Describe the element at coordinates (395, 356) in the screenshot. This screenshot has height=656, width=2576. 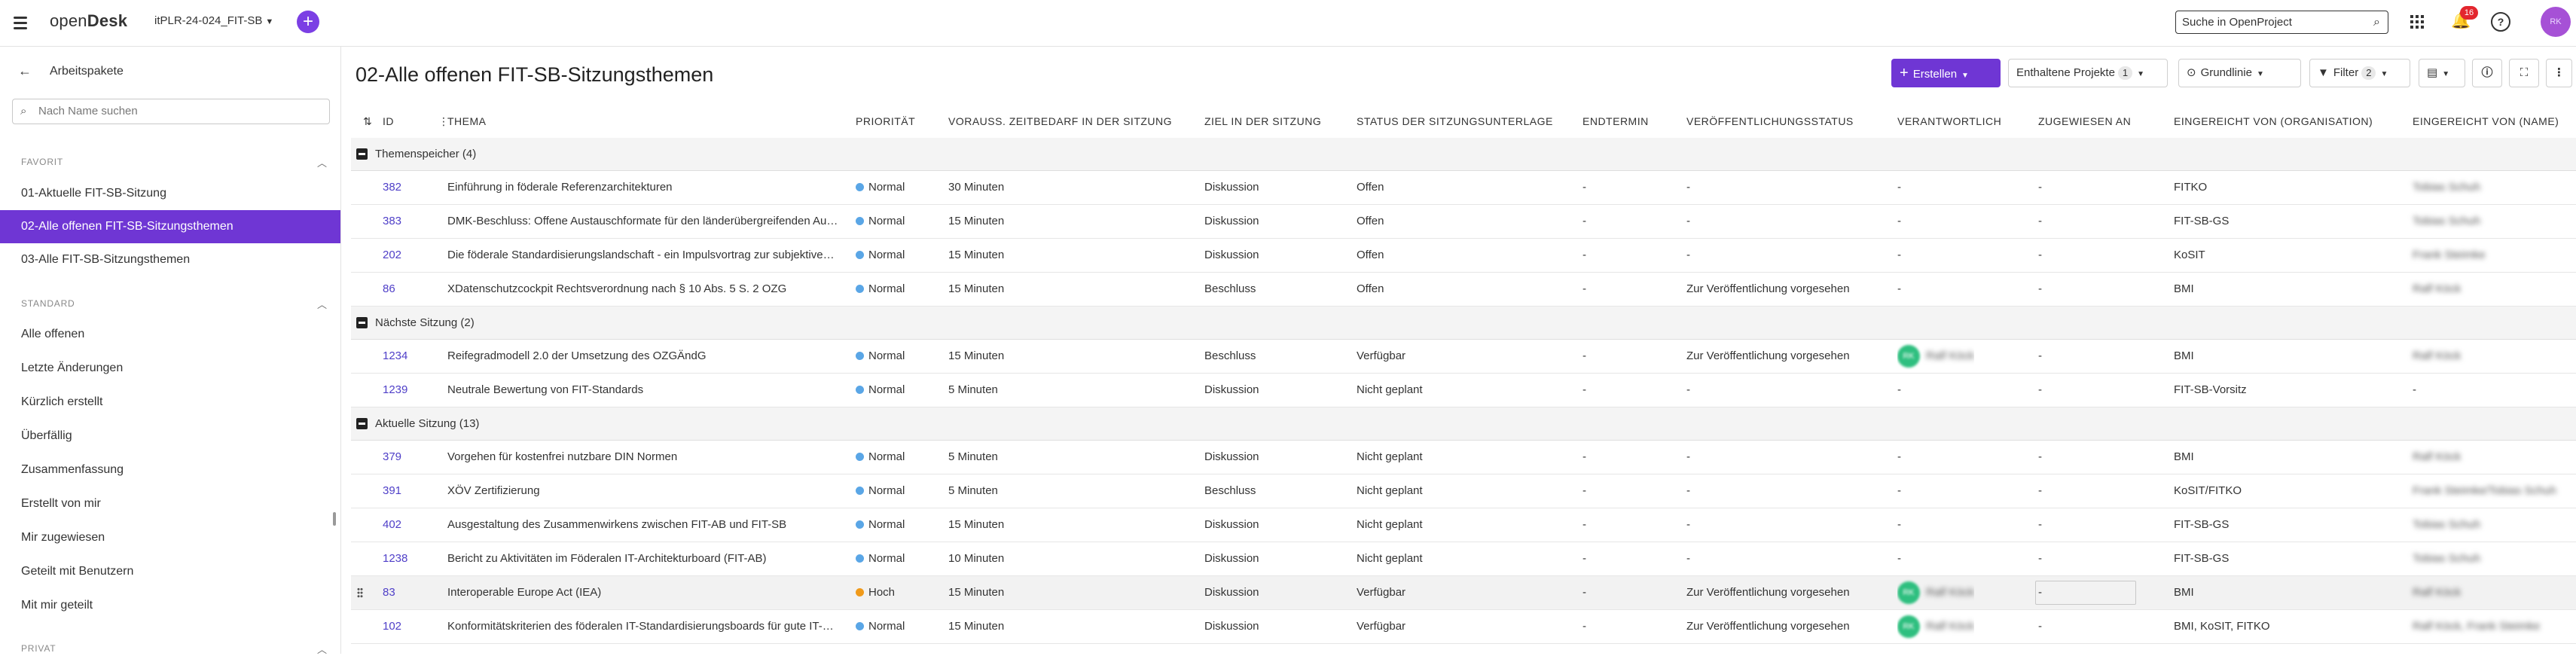
I see `work-package-id-link: 1234` at that location.